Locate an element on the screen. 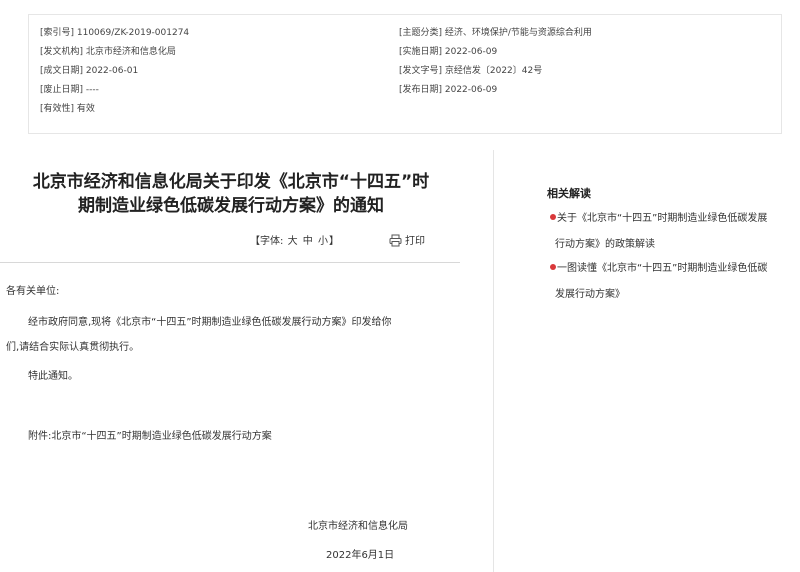  meta-repeal-date: [废止日期] ---- is located at coordinates (69, 90).